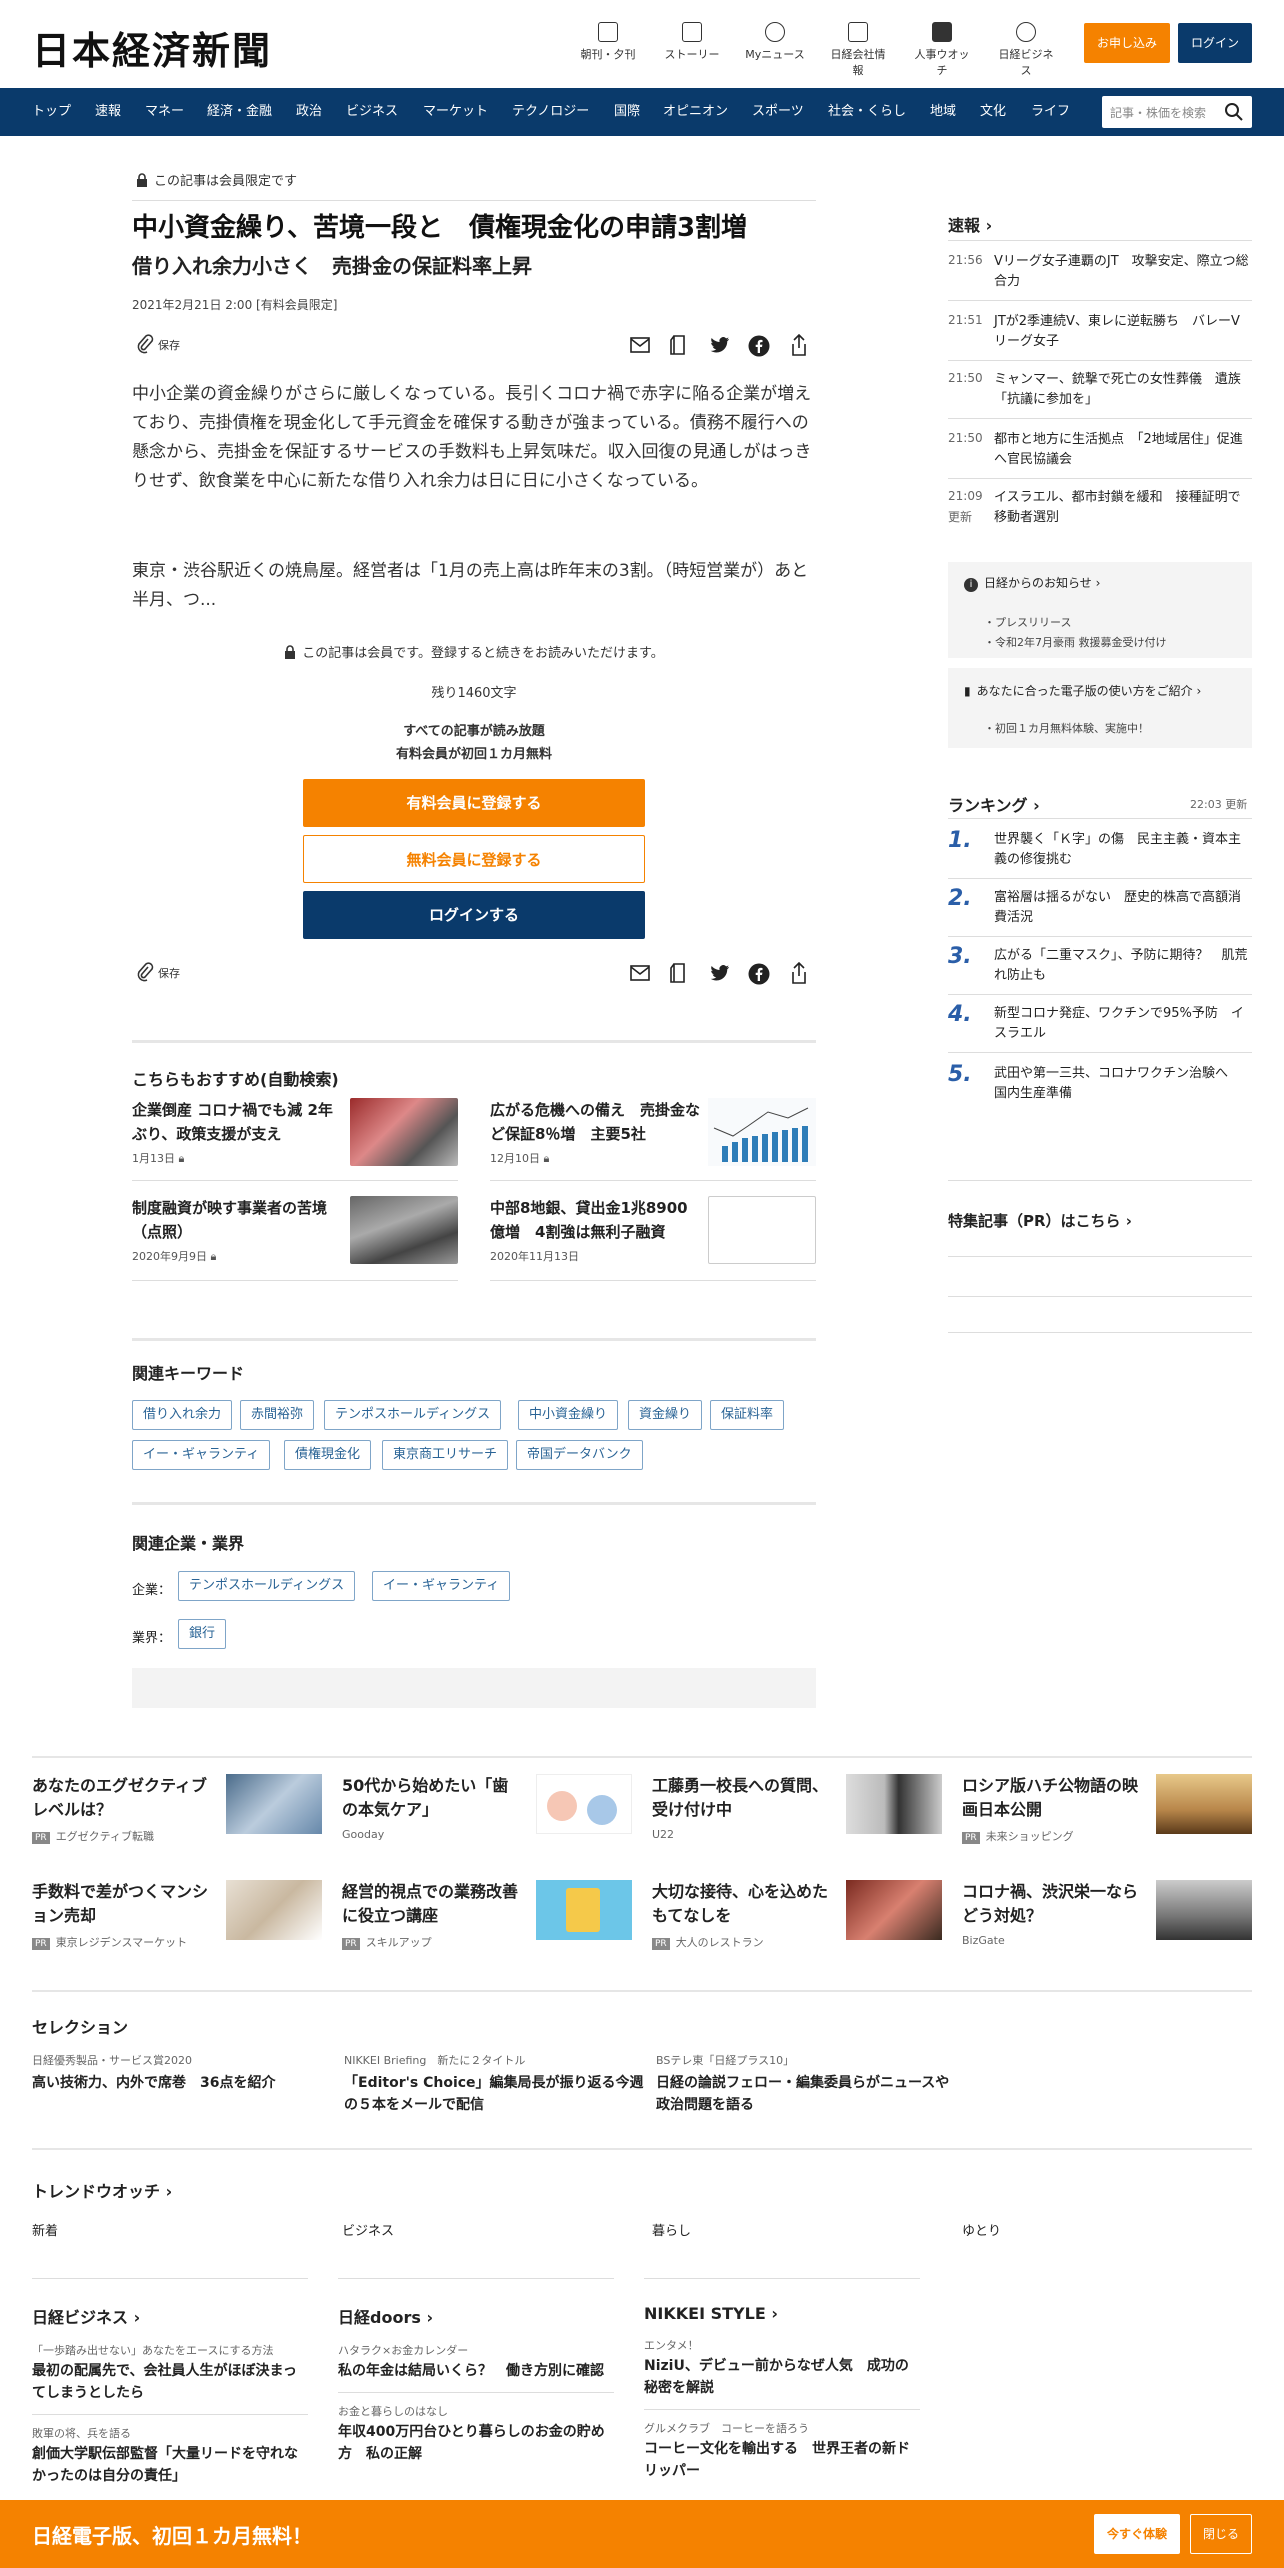 The height and width of the screenshot is (2568, 1284). What do you see at coordinates (182, 2073) in the screenshot?
I see `selection-item: 日経優秀製品・サービス賞2020 高い技術力、内外で席巻 36点を紹介` at bounding box center [182, 2073].